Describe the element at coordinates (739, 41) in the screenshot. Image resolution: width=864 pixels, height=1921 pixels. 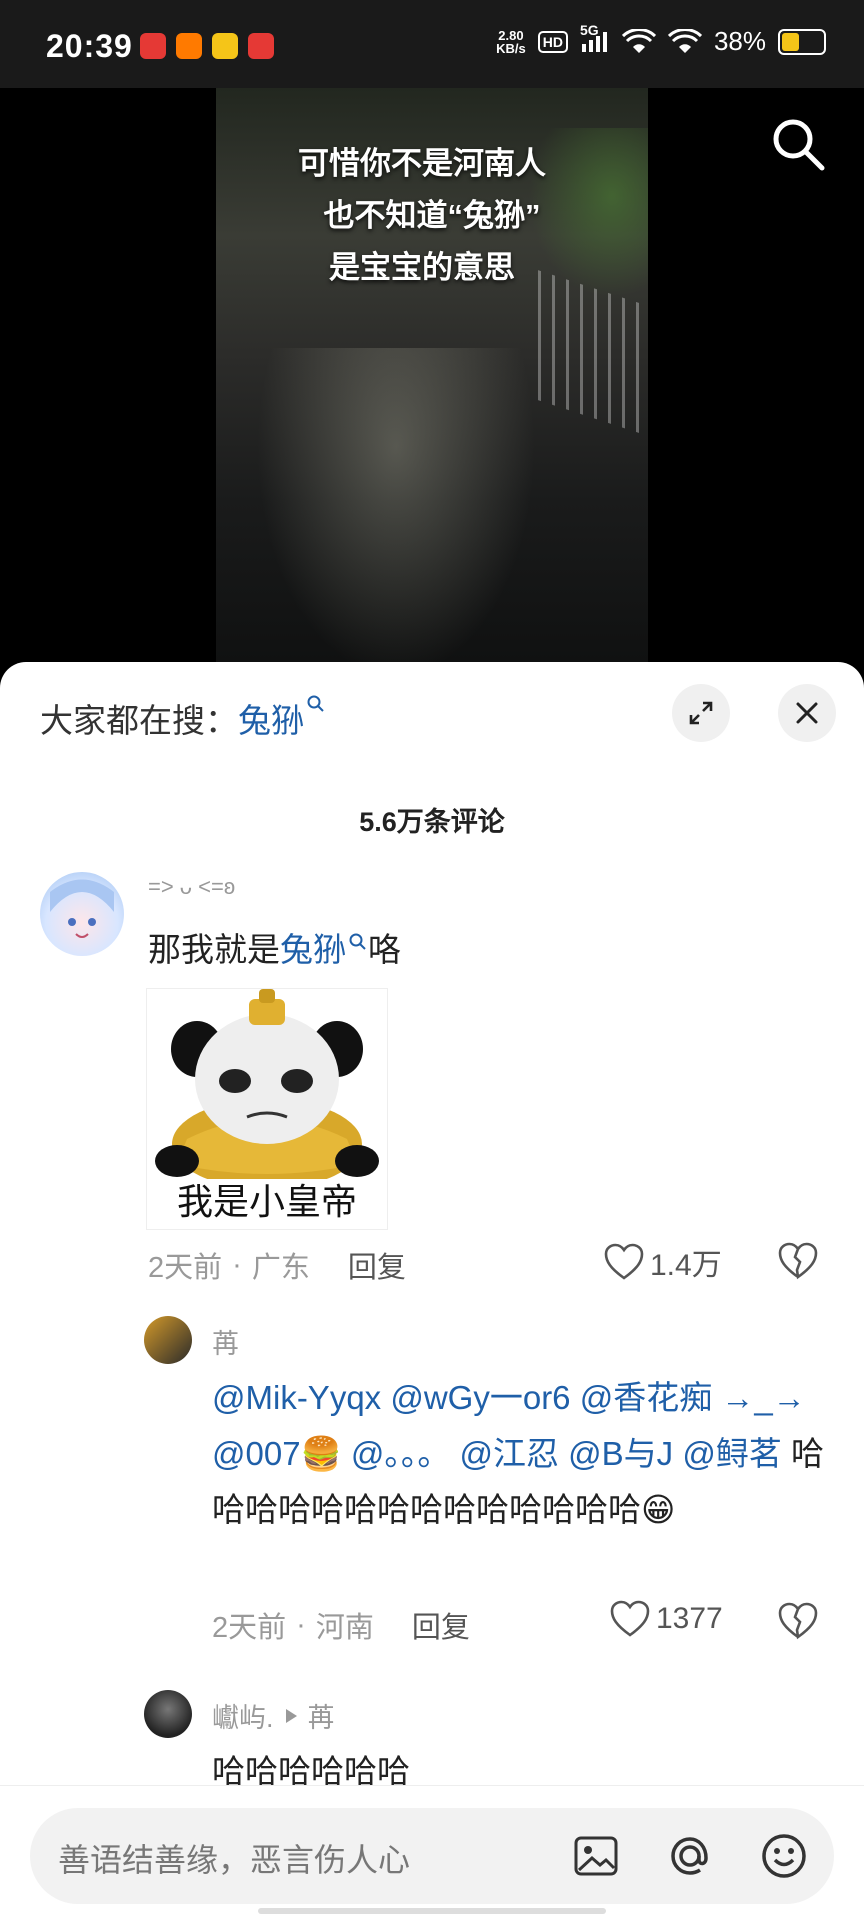
I see `battery-percent: 38%` at that location.